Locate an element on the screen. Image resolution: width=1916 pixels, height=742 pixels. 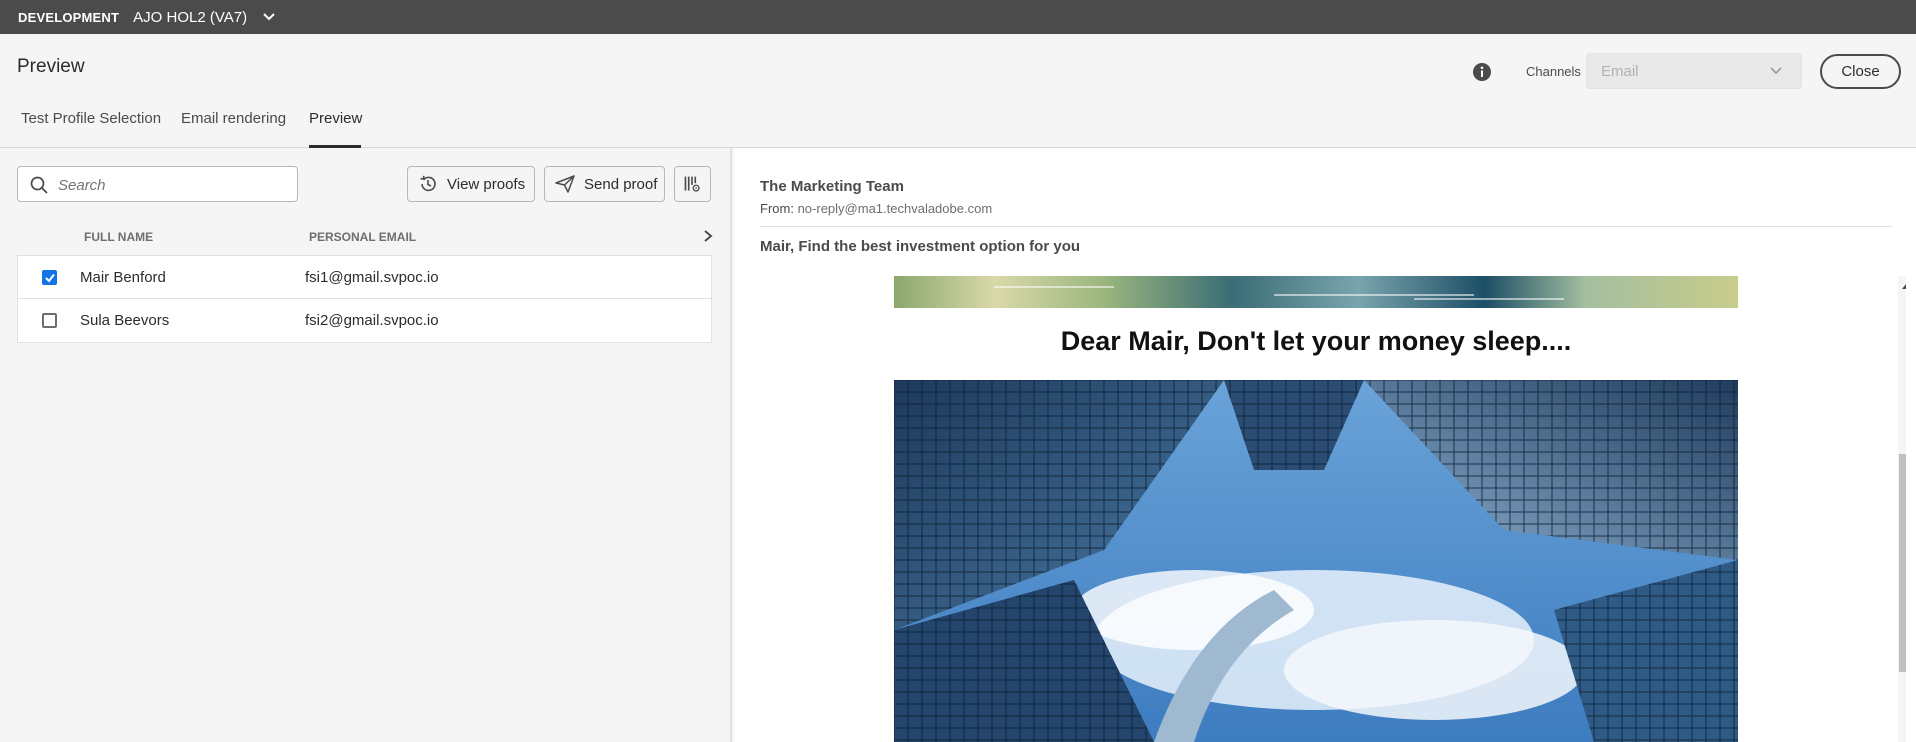
column-header-personal-email: PERSONAL EMAIL is located at coordinates (362, 237).